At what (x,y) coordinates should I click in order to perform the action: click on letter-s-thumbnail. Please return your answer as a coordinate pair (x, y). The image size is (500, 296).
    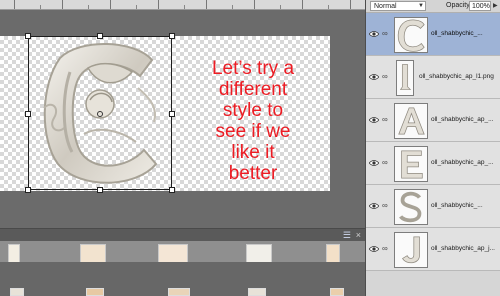
    Looking at the image, I should click on (410, 207).